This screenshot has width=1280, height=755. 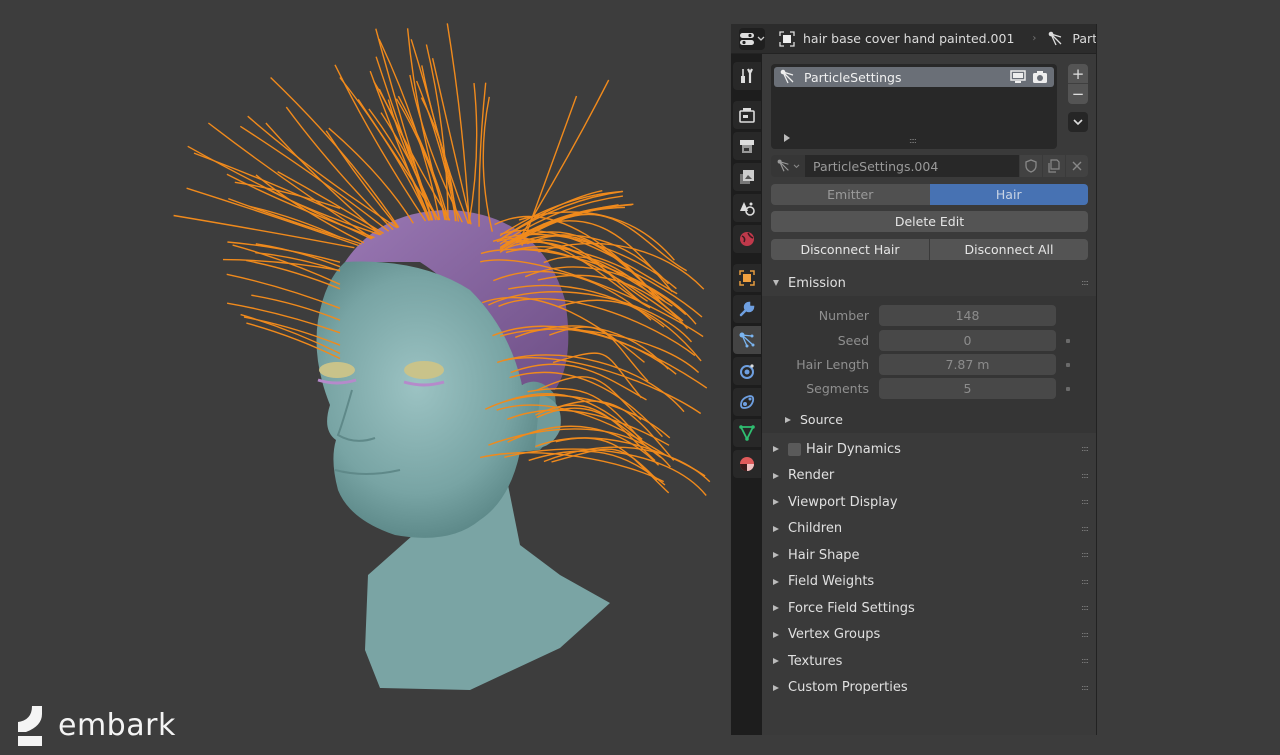 What do you see at coordinates (787, 138) in the screenshot?
I see `list-filter-toggle` at bounding box center [787, 138].